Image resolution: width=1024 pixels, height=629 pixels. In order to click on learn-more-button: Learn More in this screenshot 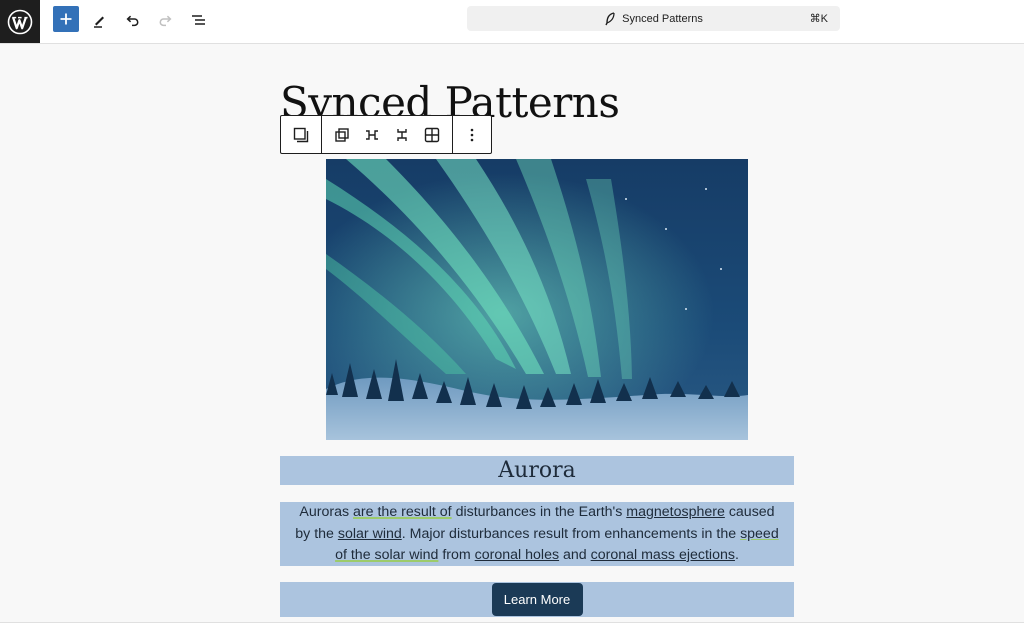, I will do `click(537, 599)`.